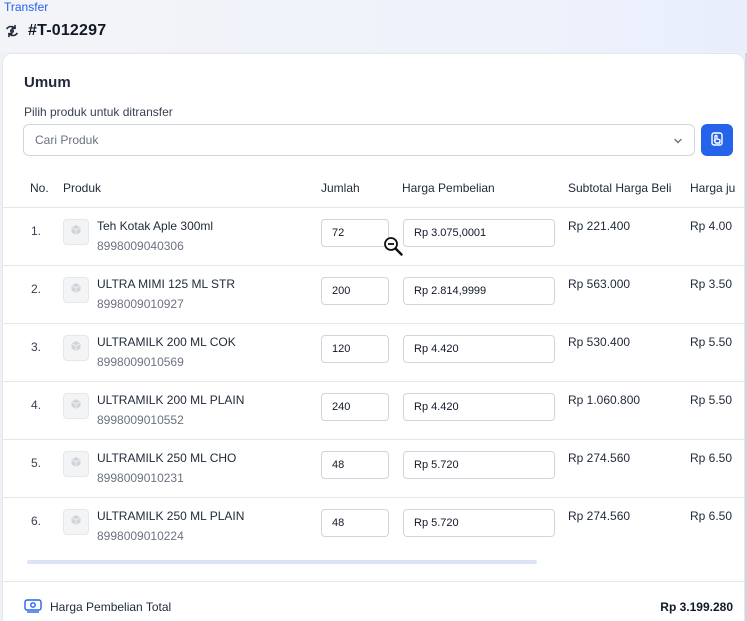 This screenshot has width=747, height=621. I want to click on total-label: Harga Pembelian Total, so click(111, 607).